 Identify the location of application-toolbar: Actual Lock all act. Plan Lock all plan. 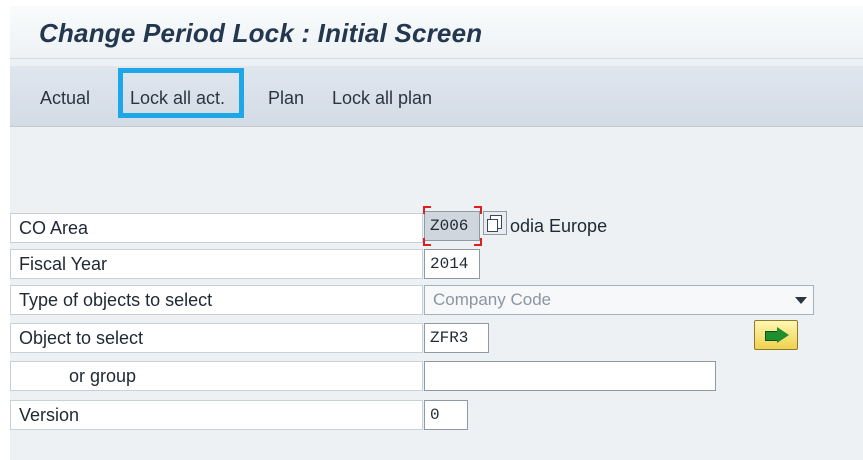
(436, 96).